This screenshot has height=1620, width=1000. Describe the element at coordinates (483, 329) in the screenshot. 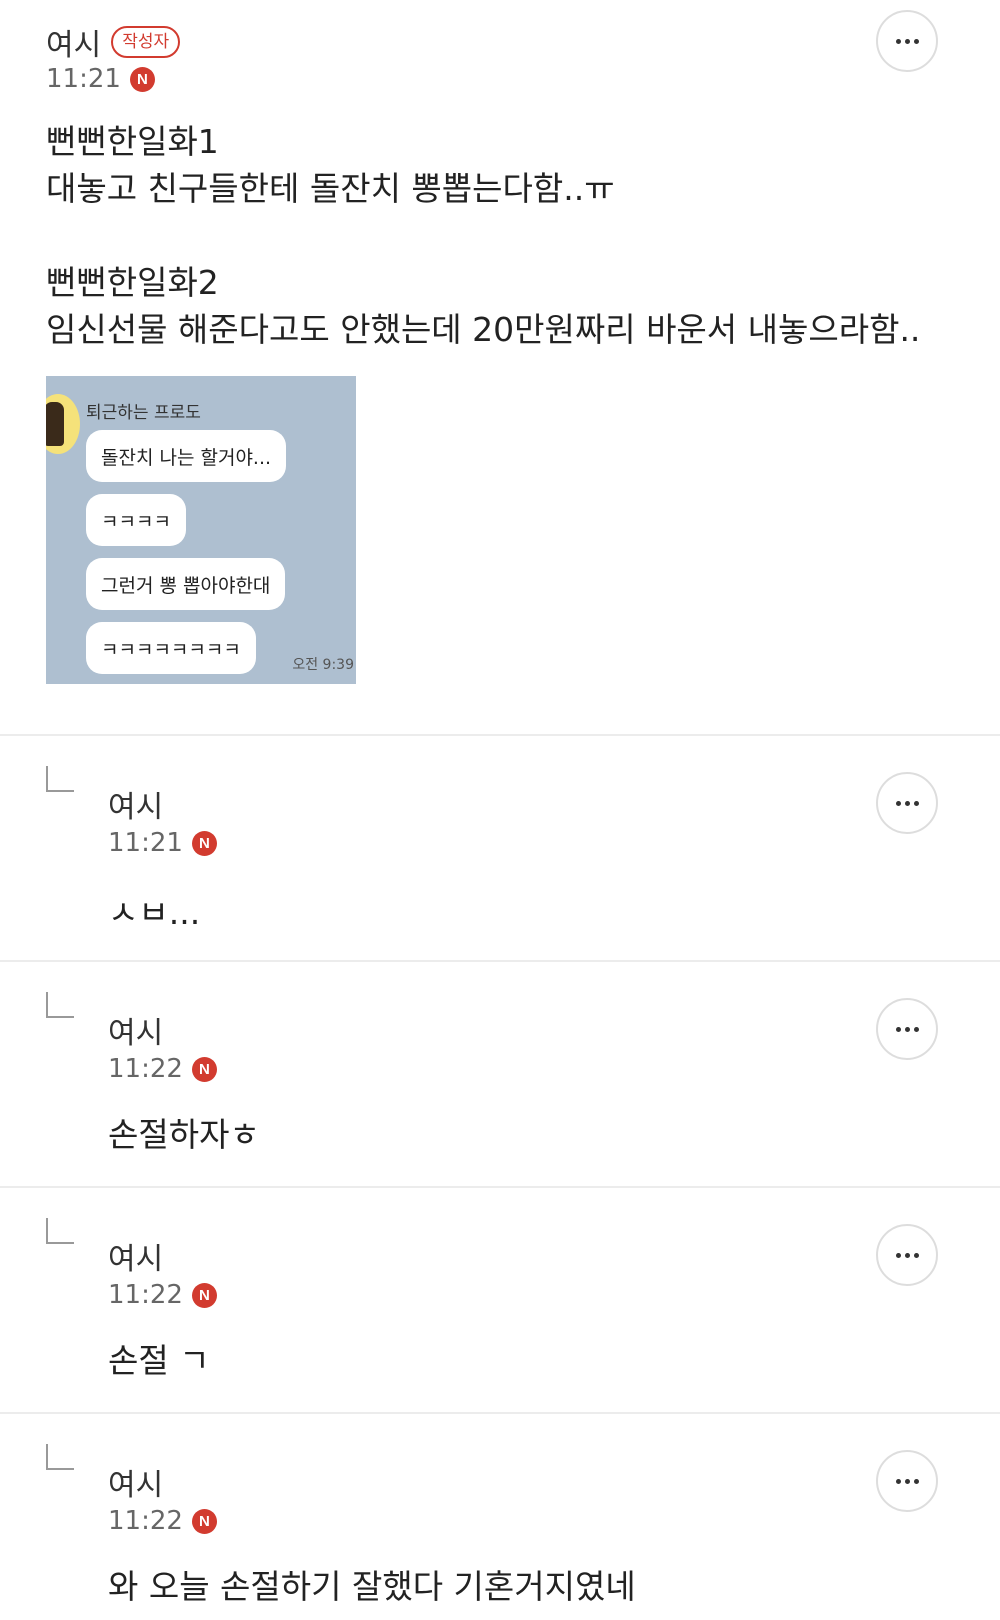

I see `post-body-line: 임신선물 해준다고도 안했는데 20만원짜리 바운서 내놓으라함..` at that location.